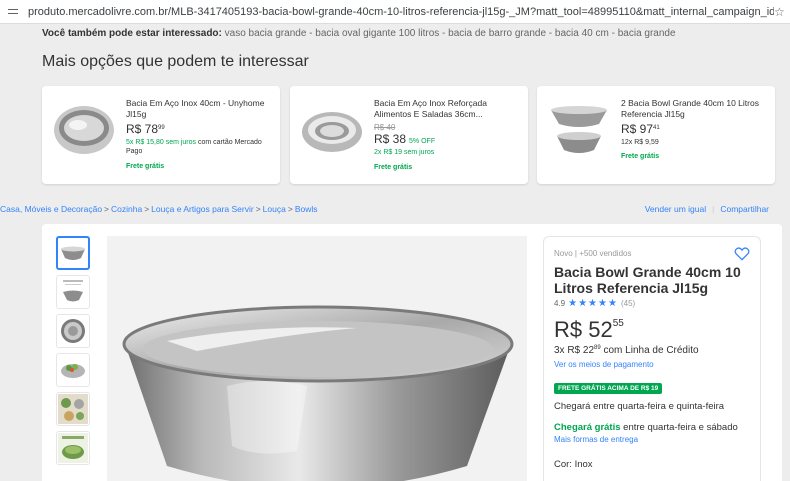  What do you see at coordinates (781, 12) in the screenshot?
I see `bookmark-star-icon: ☆` at bounding box center [781, 12].